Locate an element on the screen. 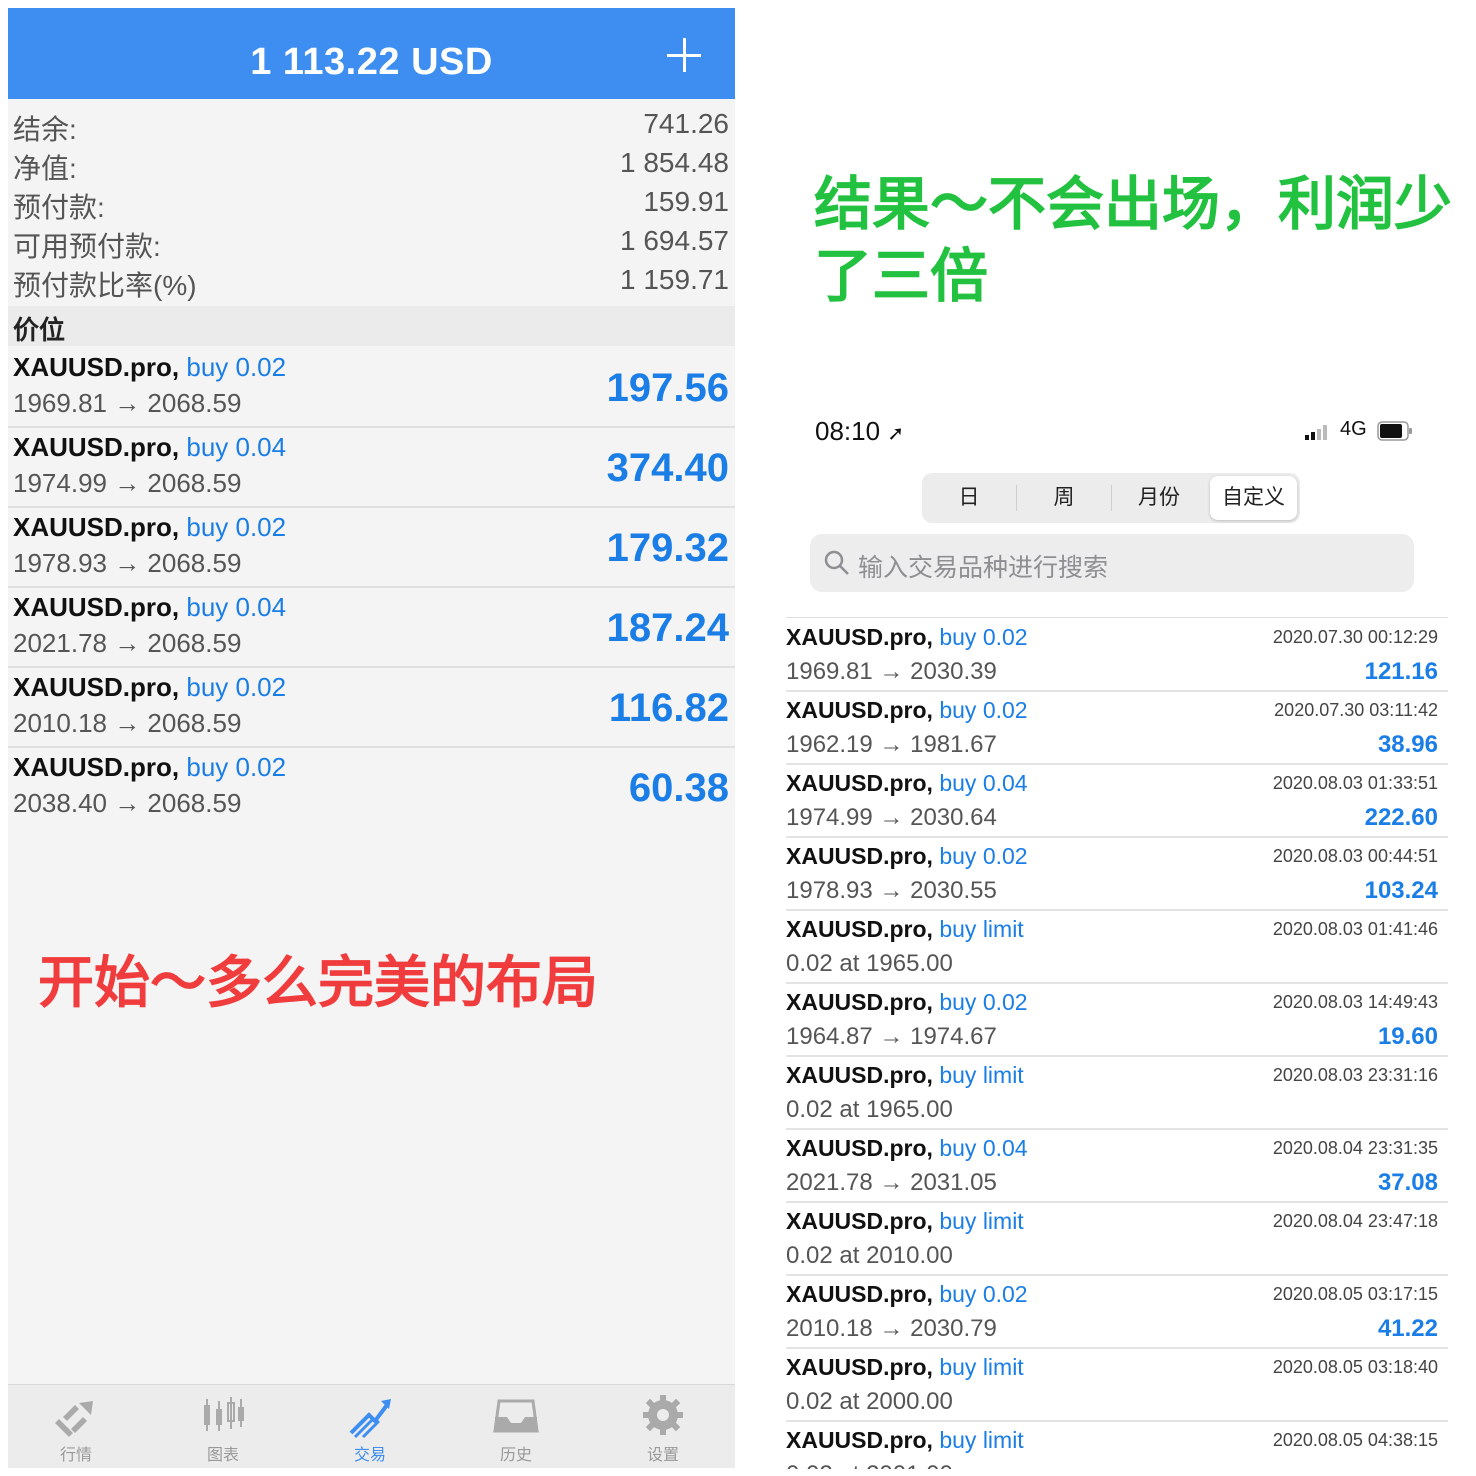 The height and width of the screenshot is (1476, 1476). balance-title: 1 113.22 USD is located at coordinates (371, 62).